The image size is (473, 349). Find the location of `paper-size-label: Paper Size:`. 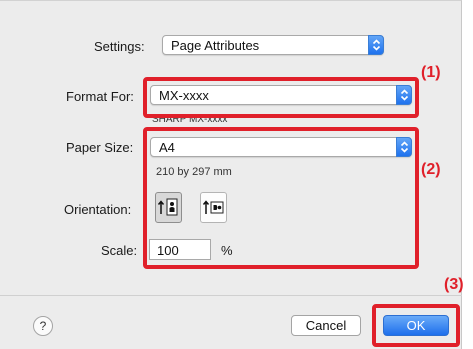

paper-size-label: Paper Size: is located at coordinates (100, 147).